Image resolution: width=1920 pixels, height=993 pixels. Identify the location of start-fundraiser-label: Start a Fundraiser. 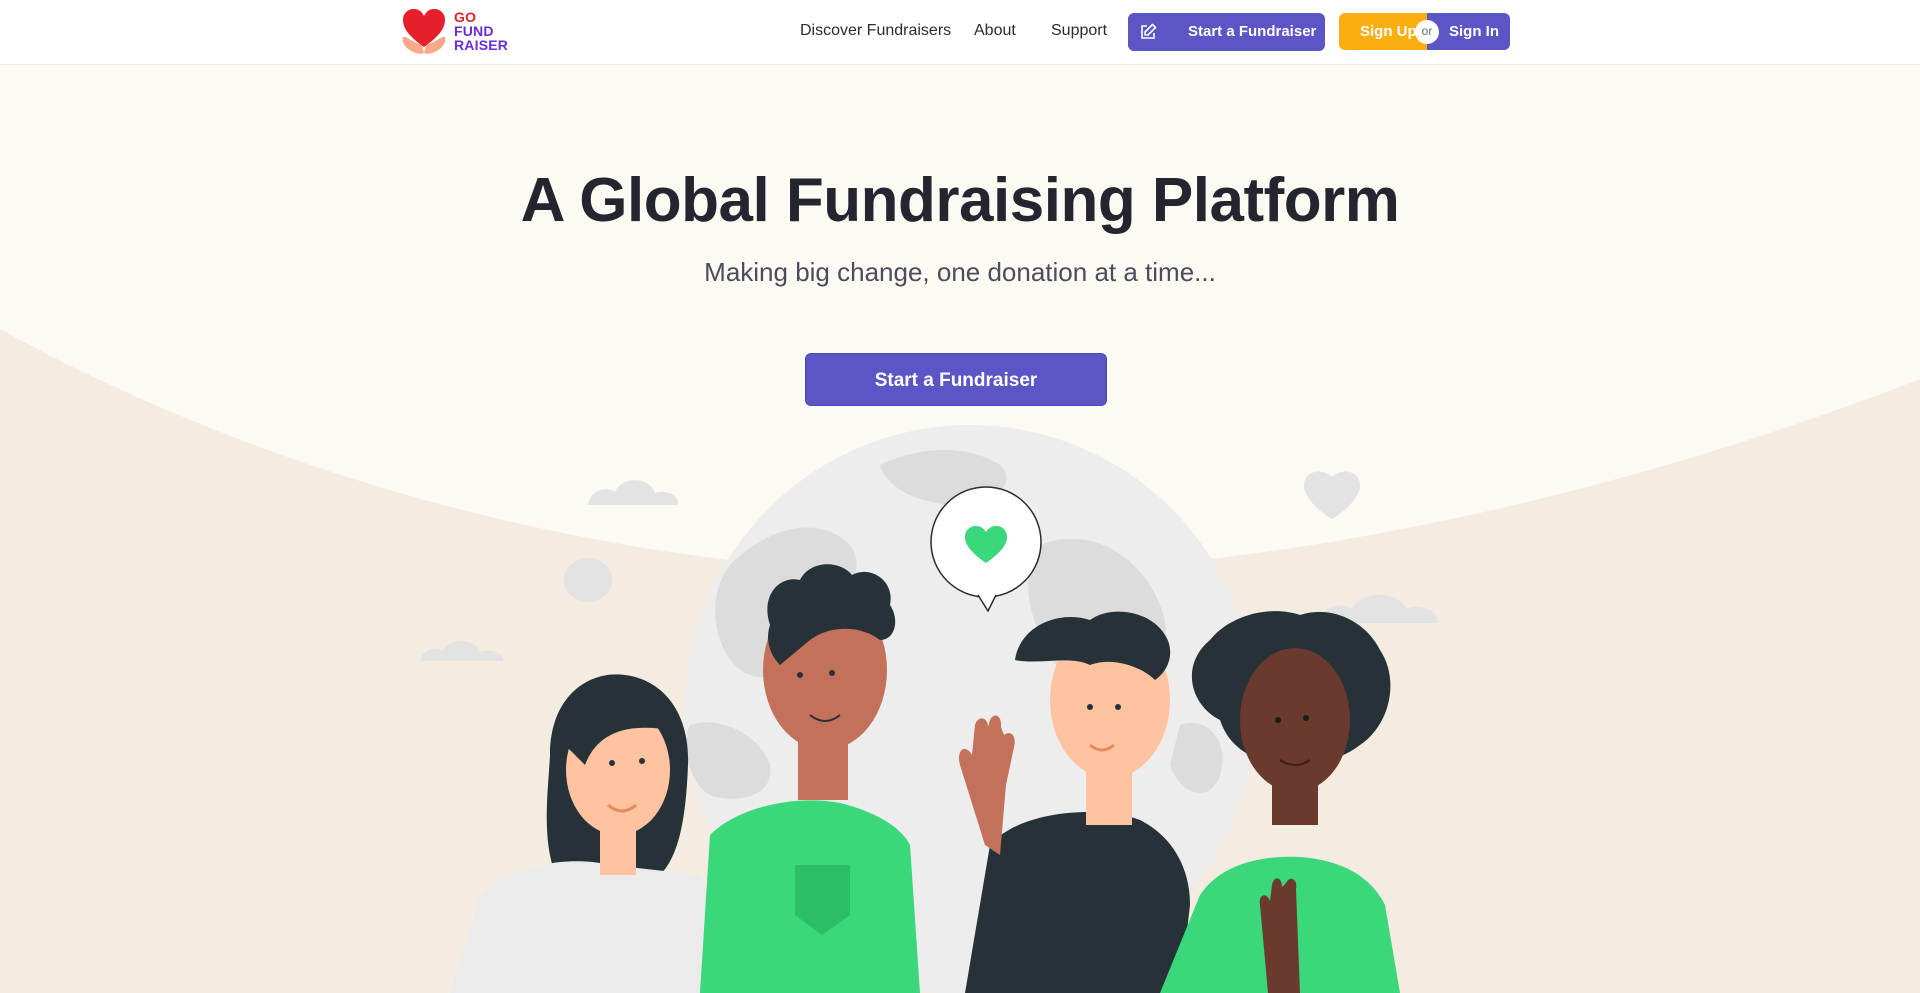
(1252, 31).